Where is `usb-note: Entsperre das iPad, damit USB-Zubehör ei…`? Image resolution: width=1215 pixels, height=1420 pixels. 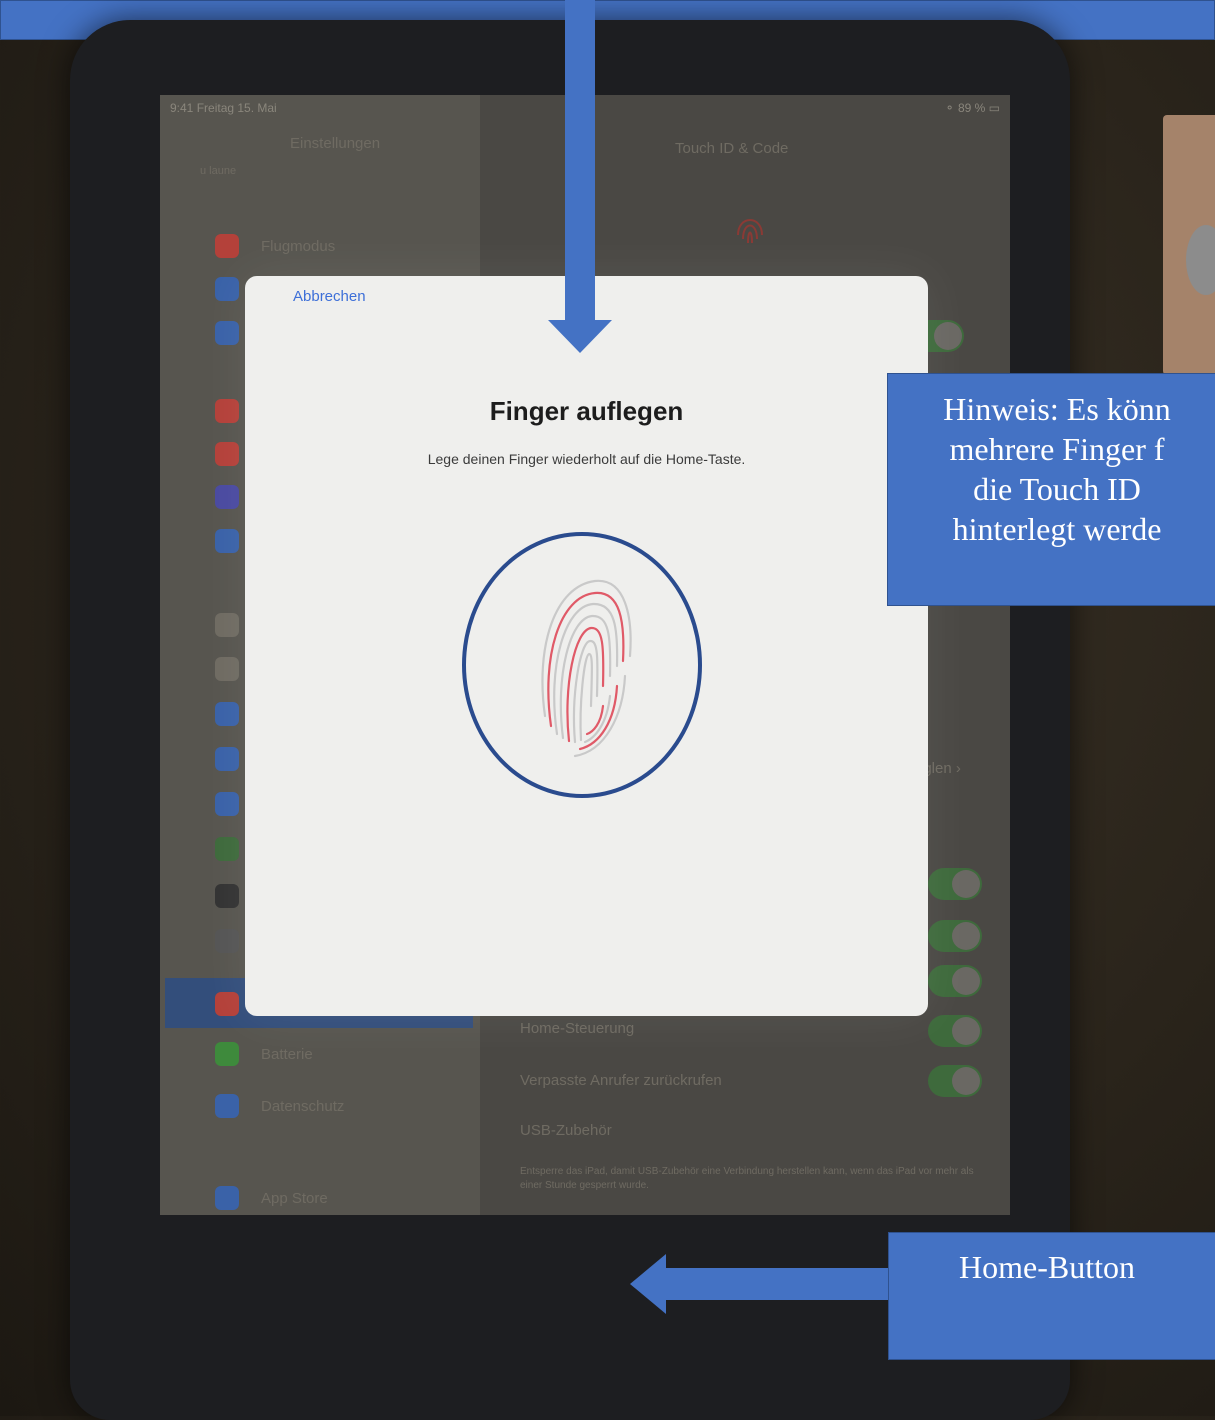
usb-note: Entsperre das iPad, damit USB-Zubehör ei… is located at coordinates (747, 1178).